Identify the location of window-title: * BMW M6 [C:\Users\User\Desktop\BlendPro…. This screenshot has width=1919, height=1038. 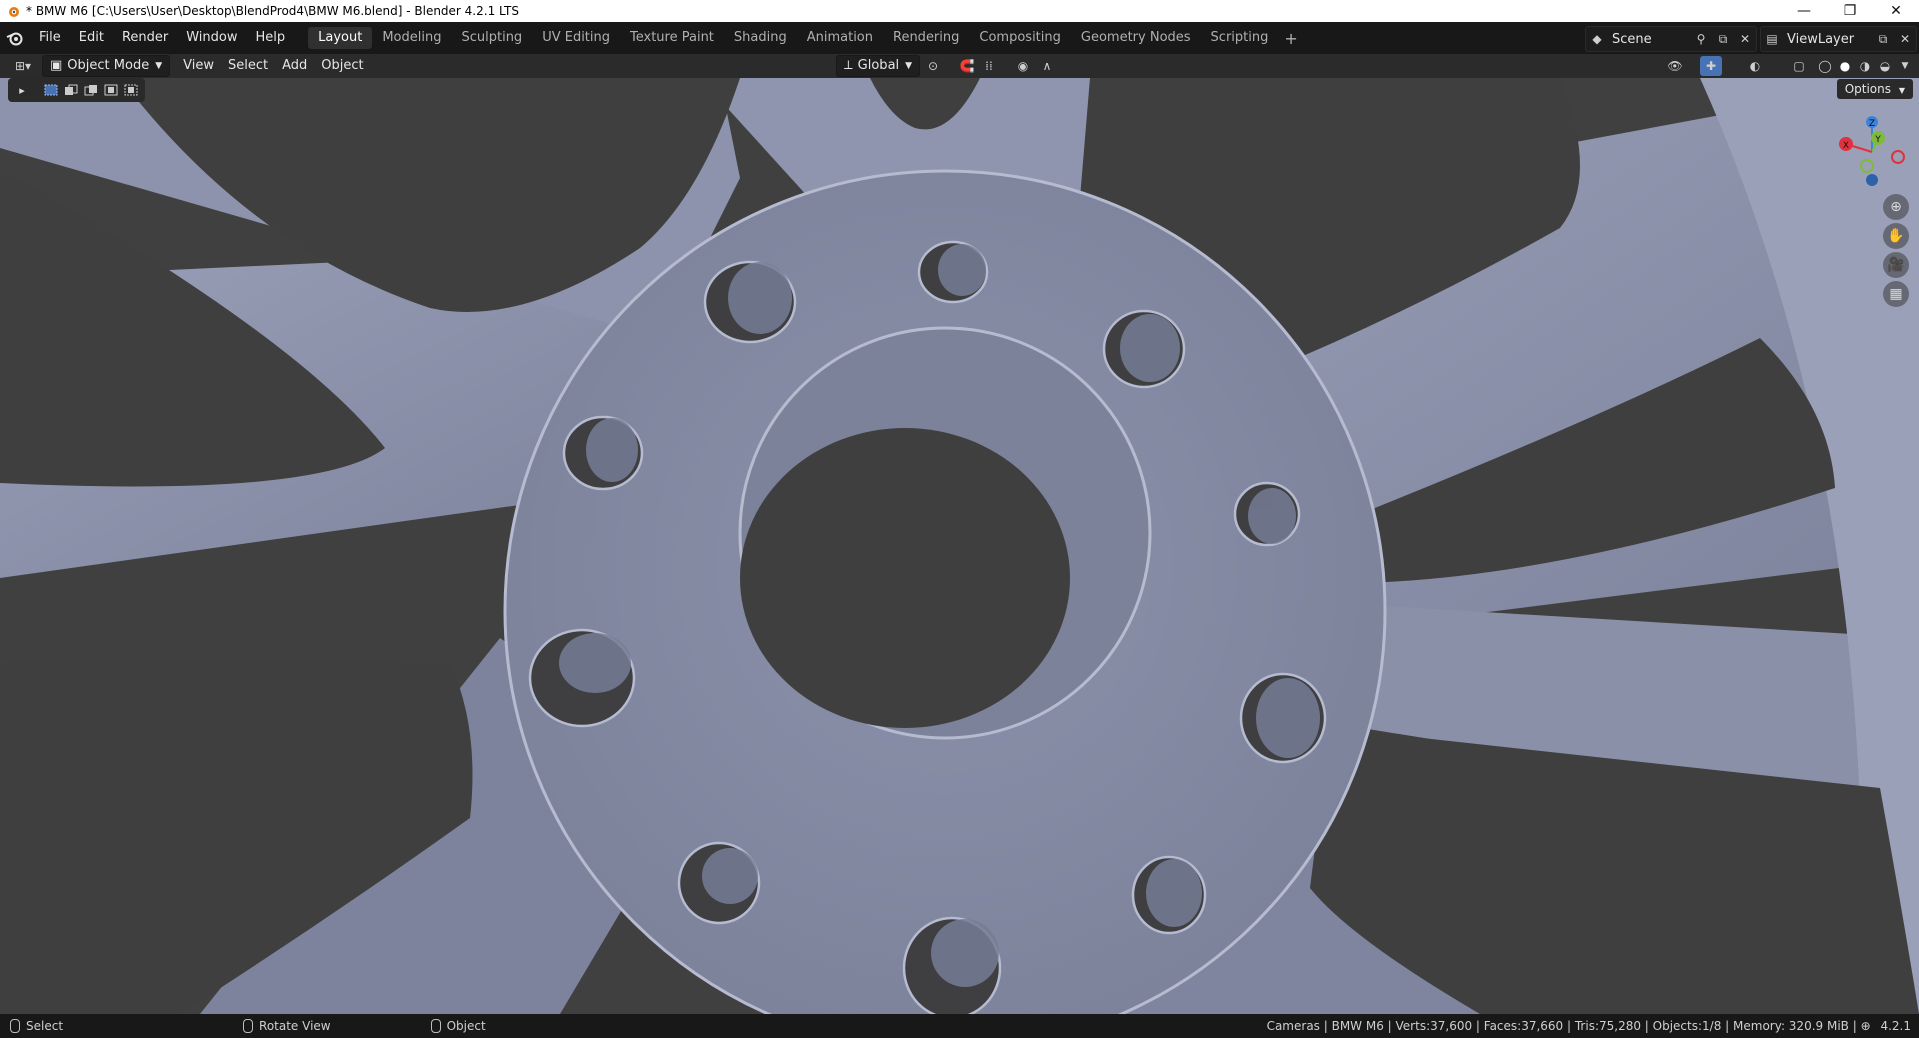
(273, 11).